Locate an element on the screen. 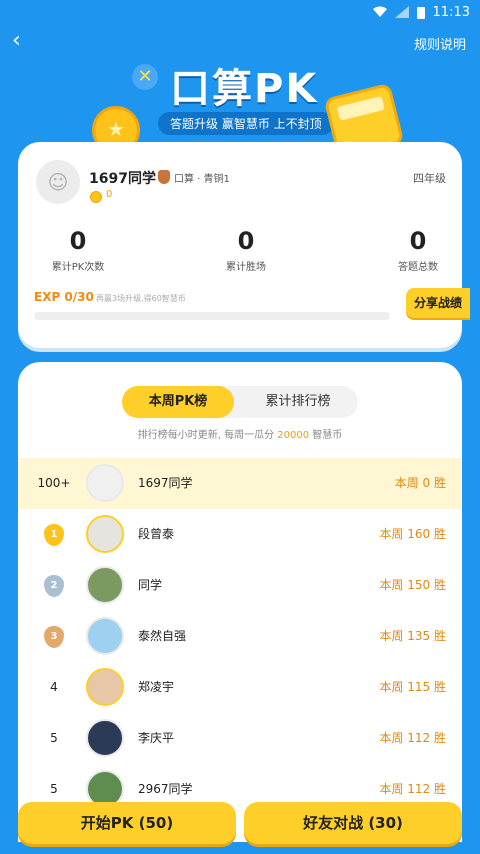 This screenshot has width=480, height=854. page-title: 口算PK is located at coordinates (244, 89).